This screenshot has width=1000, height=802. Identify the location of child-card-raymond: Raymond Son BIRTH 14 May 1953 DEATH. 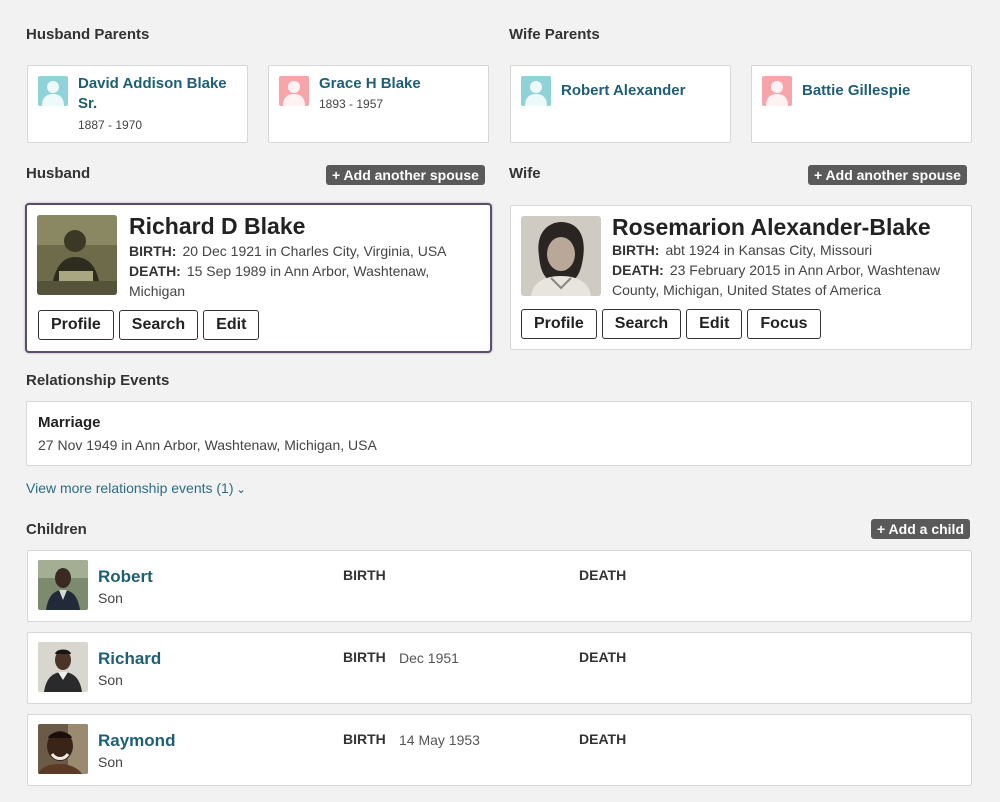
(499, 750).